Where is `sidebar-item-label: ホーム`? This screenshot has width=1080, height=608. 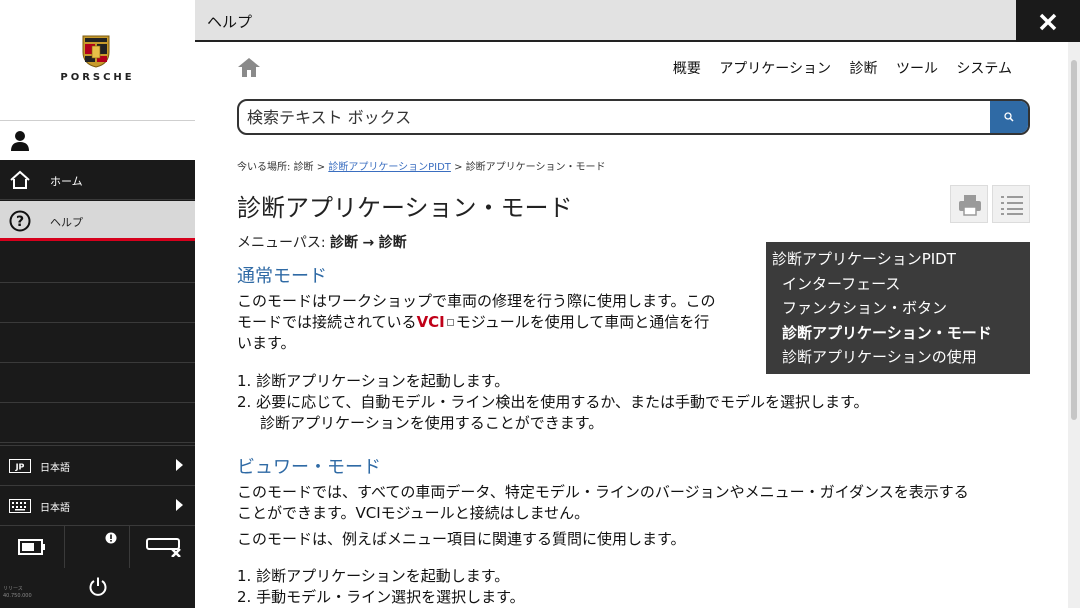 sidebar-item-label: ホーム is located at coordinates (66, 181).